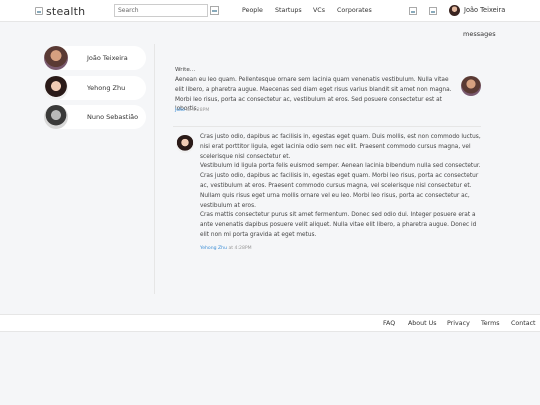  What do you see at coordinates (107, 58) in the screenshot?
I see `contact-name: João Teixeira` at bounding box center [107, 58].